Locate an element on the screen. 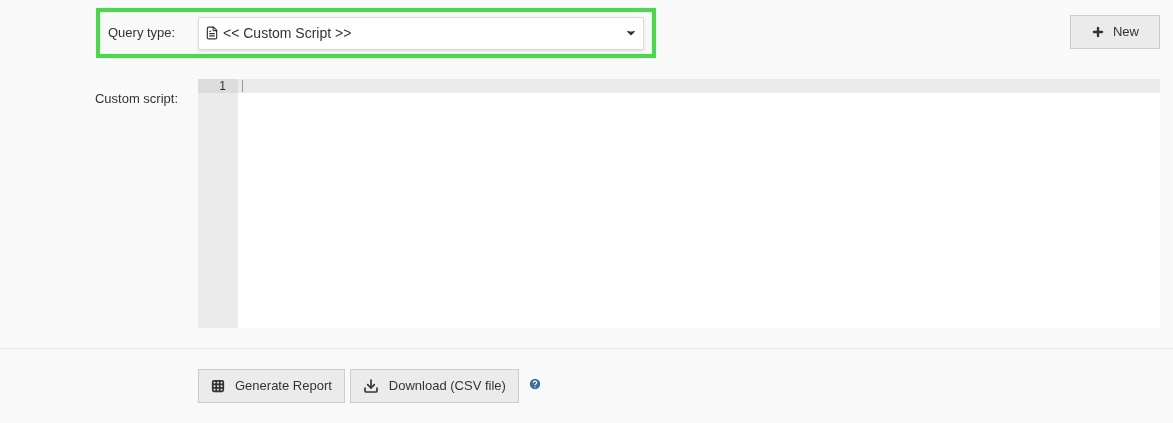 This screenshot has width=1173, height=423. help-icon is located at coordinates (534, 384).